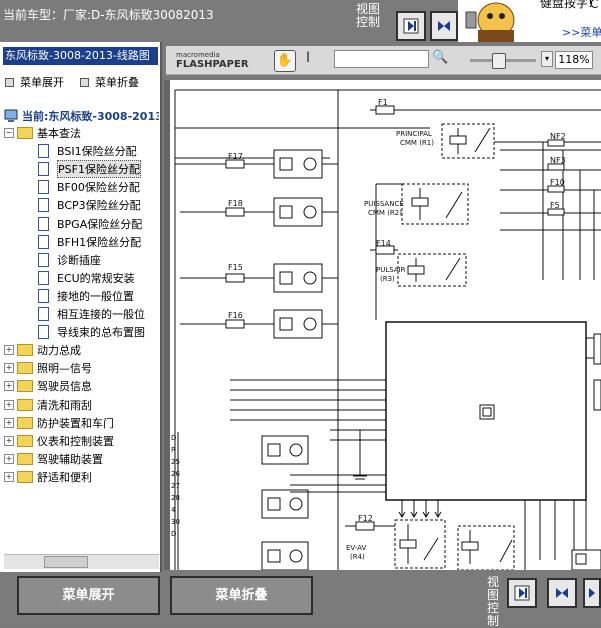 This screenshot has width=601, height=628. What do you see at coordinates (173, 450) in the screenshot?
I see `pin-label: R` at bounding box center [173, 450].